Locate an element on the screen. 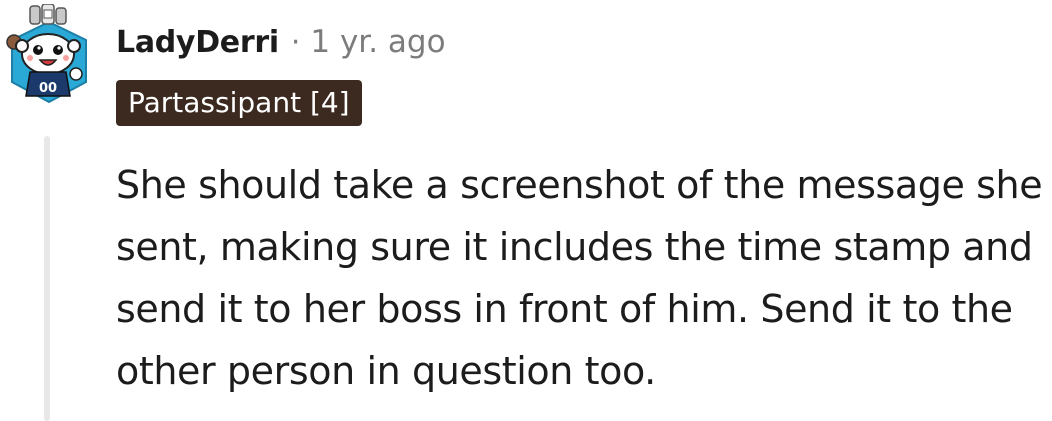 This screenshot has height=421, width=1052. snoo-avatar-icon: 00 is located at coordinates (46, 53).